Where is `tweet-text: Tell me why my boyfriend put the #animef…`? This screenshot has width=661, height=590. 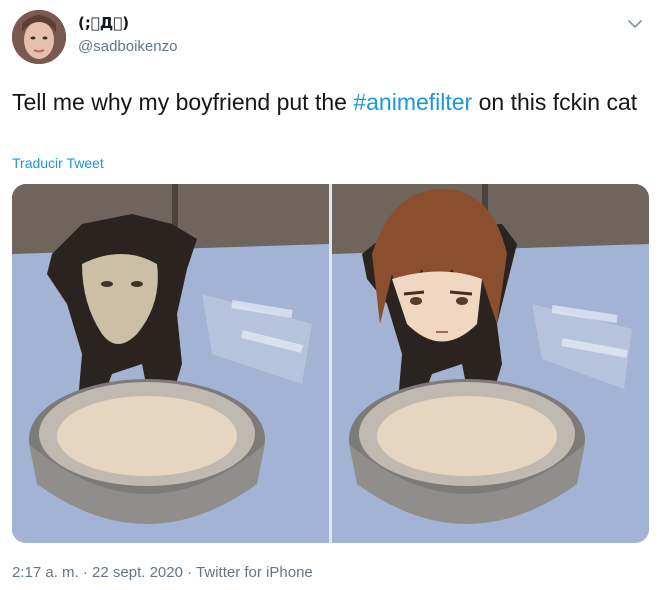
tweet-text: Tell me why my boyfriend put the #animef… is located at coordinates (327, 102).